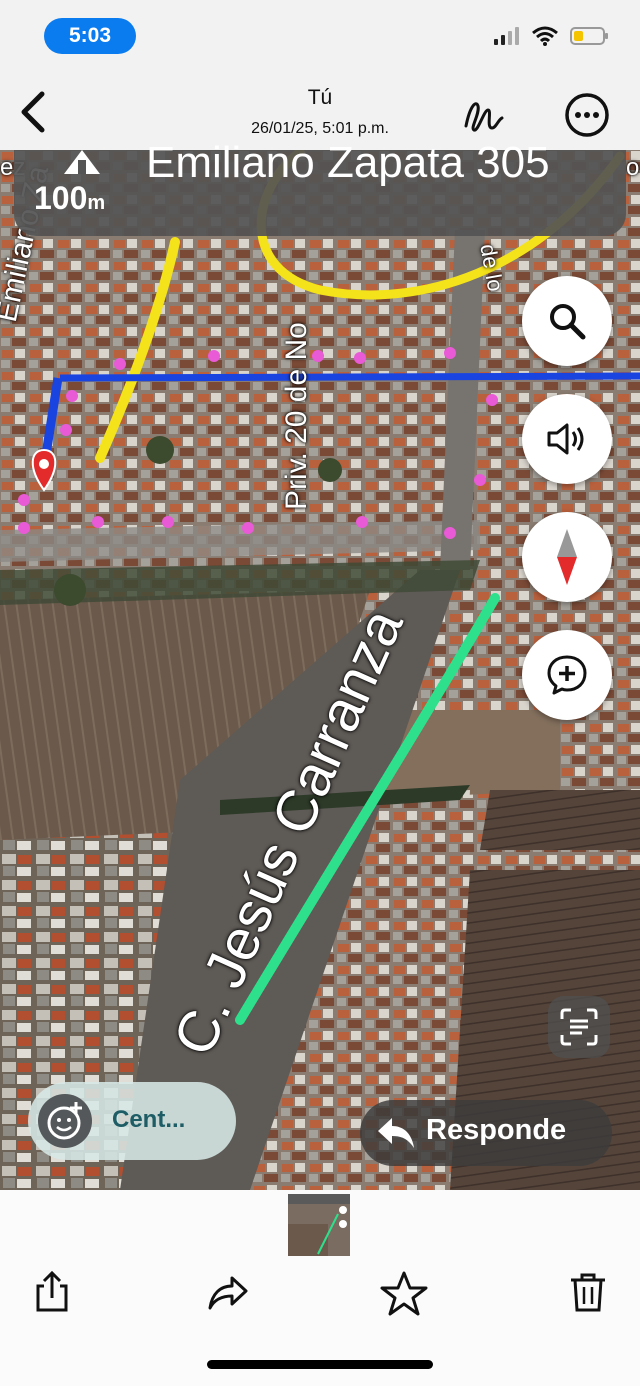  I want to click on map-search-button, so click(567, 321).